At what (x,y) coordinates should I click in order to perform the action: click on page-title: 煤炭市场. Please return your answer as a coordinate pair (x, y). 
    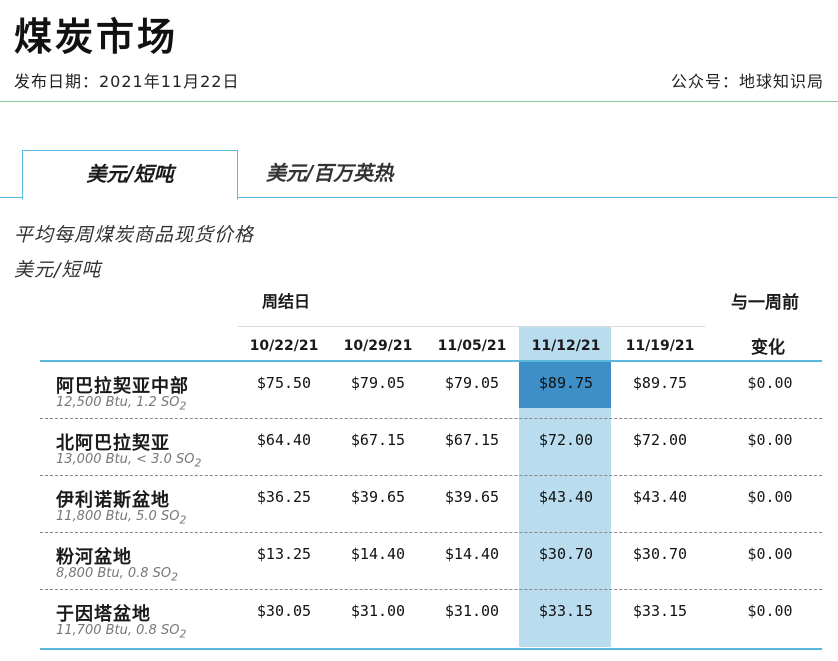
    Looking at the image, I should click on (96, 37).